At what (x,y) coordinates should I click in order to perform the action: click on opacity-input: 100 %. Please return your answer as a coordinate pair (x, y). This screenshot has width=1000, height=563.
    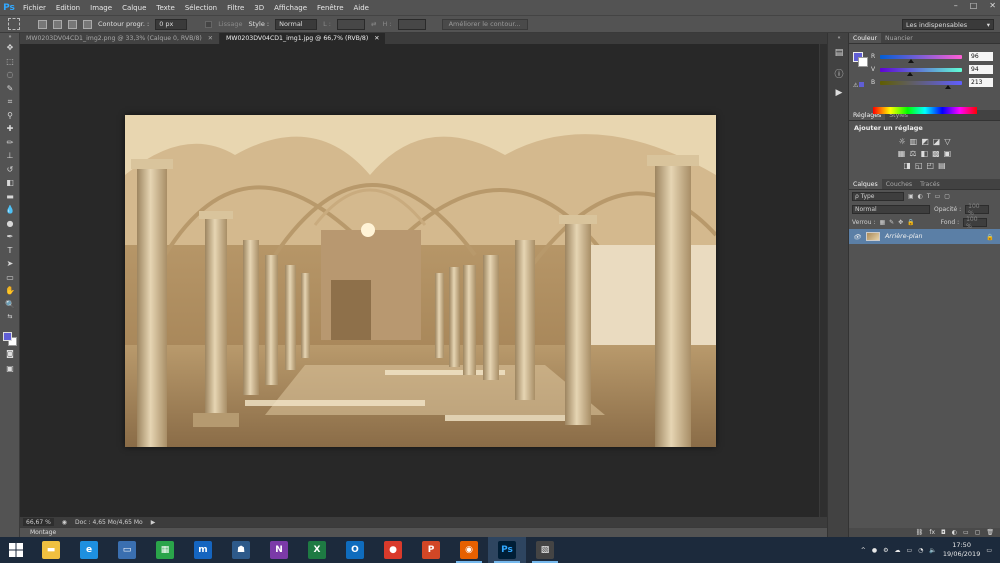
    Looking at the image, I should click on (977, 210).